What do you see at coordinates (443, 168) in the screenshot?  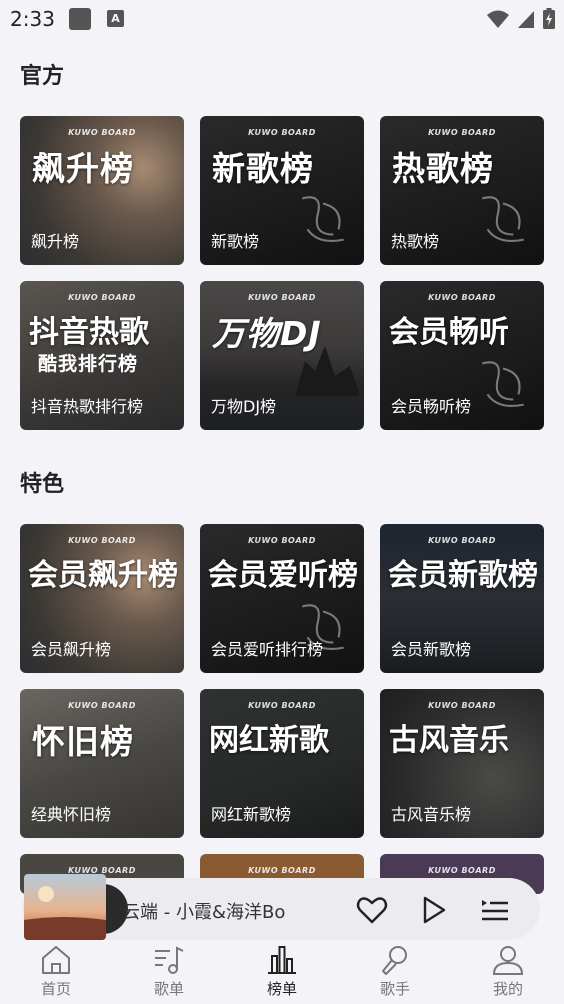 I see `card-title: 热歌榜` at bounding box center [443, 168].